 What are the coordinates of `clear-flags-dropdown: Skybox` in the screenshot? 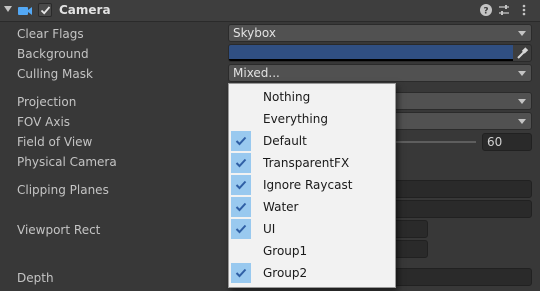 It's located at (380, 33).